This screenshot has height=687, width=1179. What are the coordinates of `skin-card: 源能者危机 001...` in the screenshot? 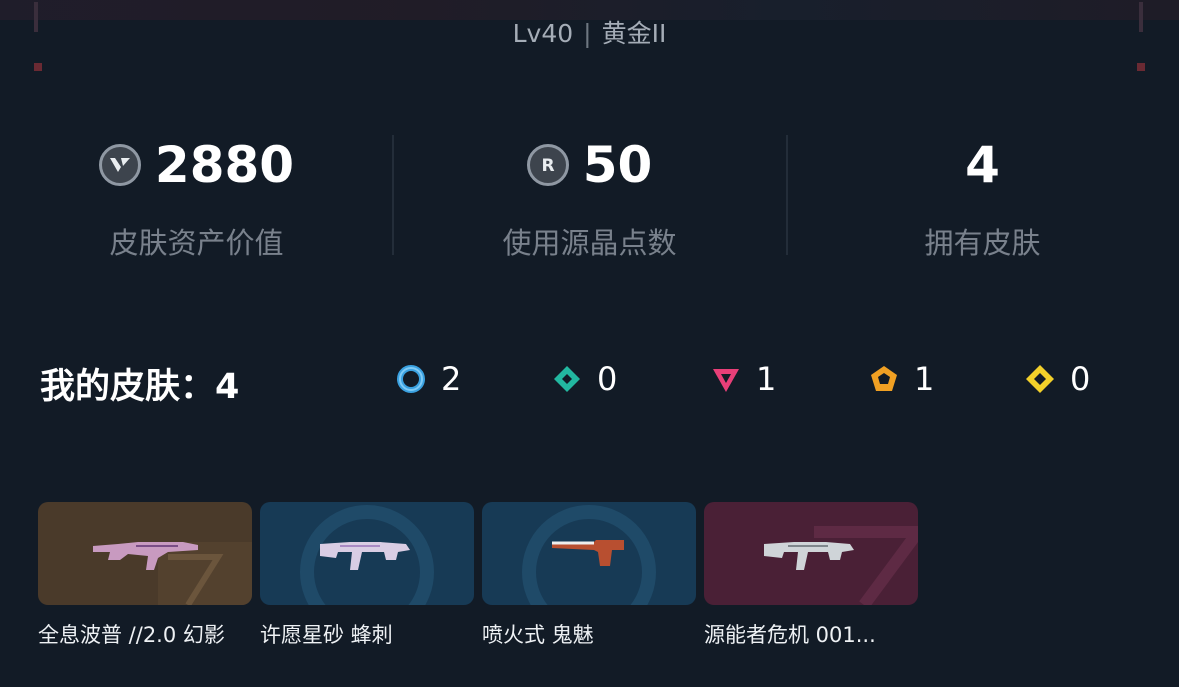 It's located at (811, 575).